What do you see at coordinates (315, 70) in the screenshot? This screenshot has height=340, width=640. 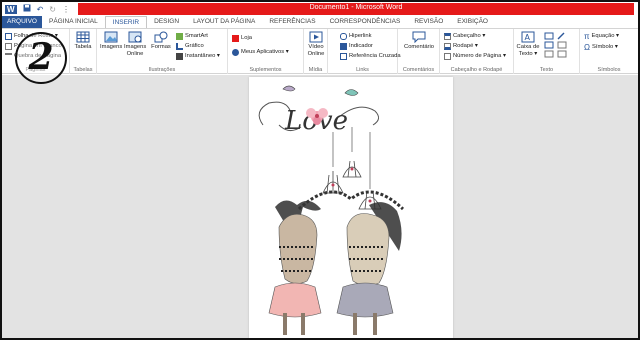 I see `group-label-midia: Mídia` at bounding box center [315, 70].